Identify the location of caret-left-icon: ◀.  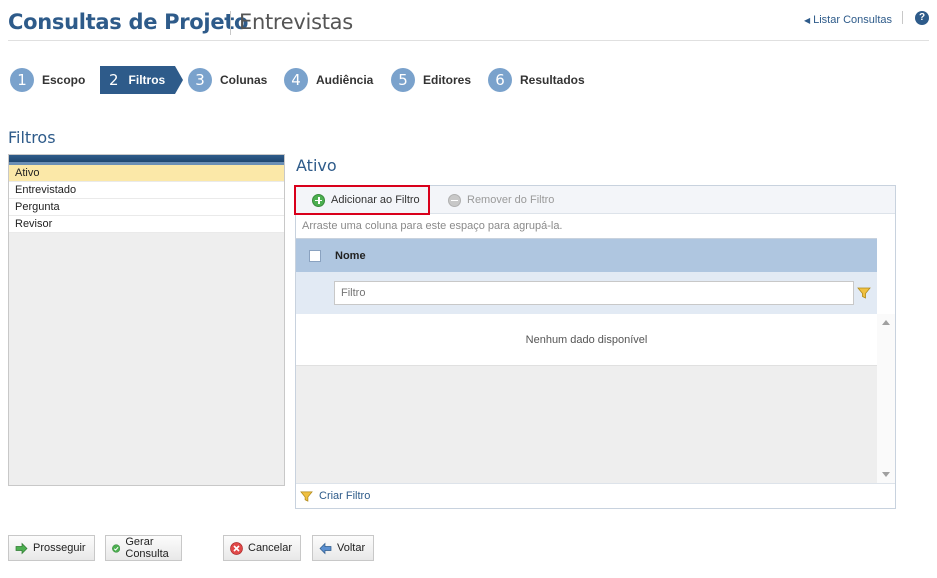
(807, 20).